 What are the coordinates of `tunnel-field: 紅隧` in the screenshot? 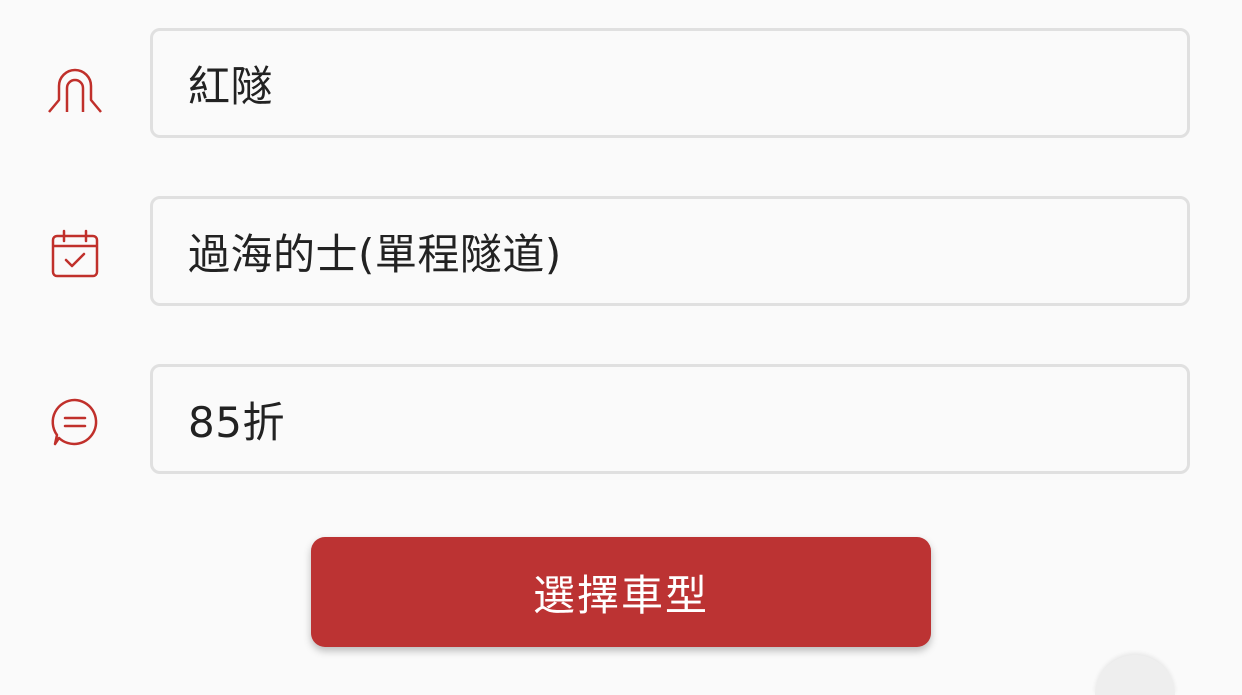 It's located at (670, 83).